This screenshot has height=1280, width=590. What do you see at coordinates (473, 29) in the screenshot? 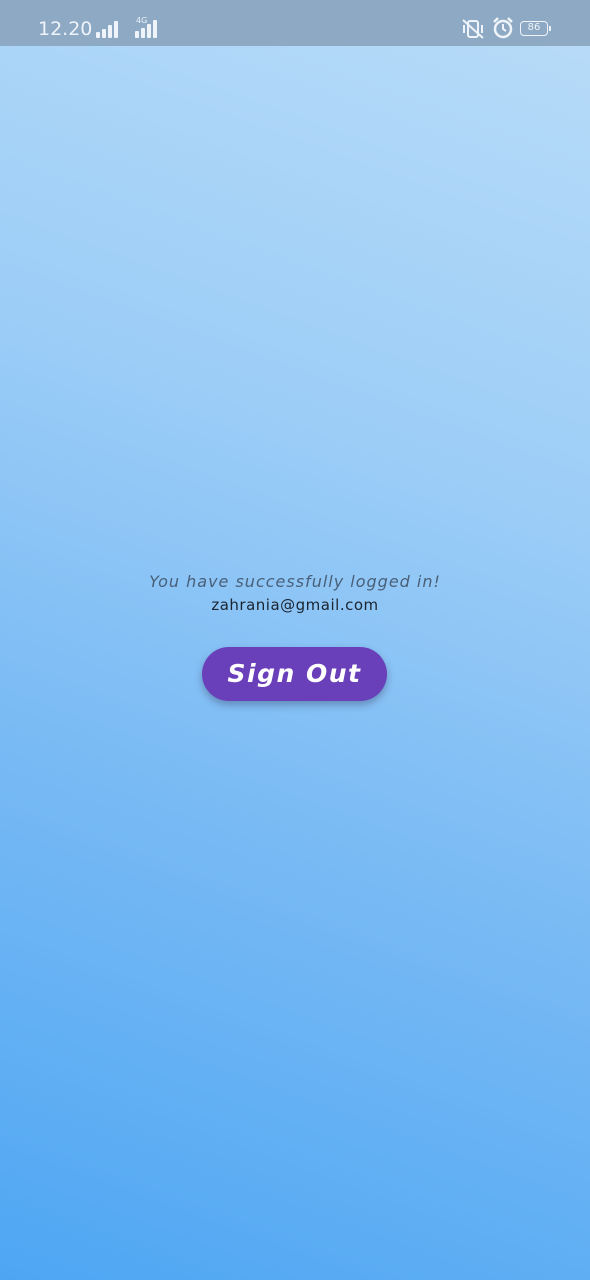
I see `vibrate-mute-icon` at bounding box center [473, 29].